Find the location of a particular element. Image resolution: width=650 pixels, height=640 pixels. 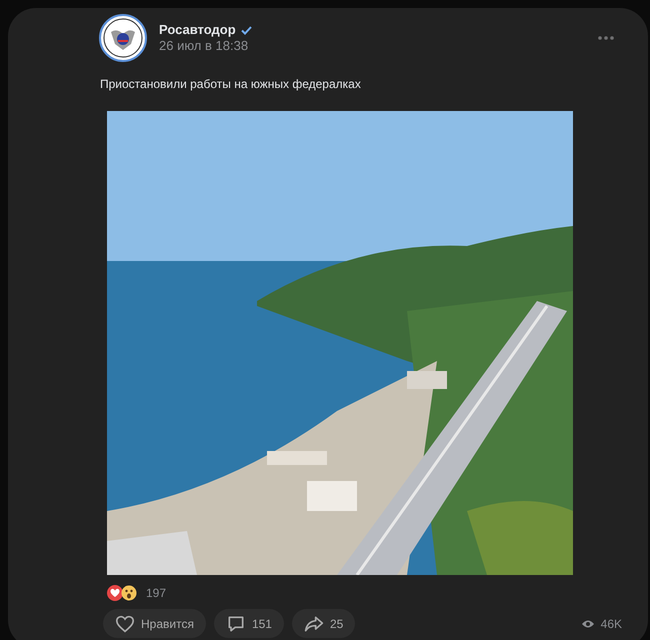

post-time: 26 июл в 18:38 is located at coordinates (205, 46).